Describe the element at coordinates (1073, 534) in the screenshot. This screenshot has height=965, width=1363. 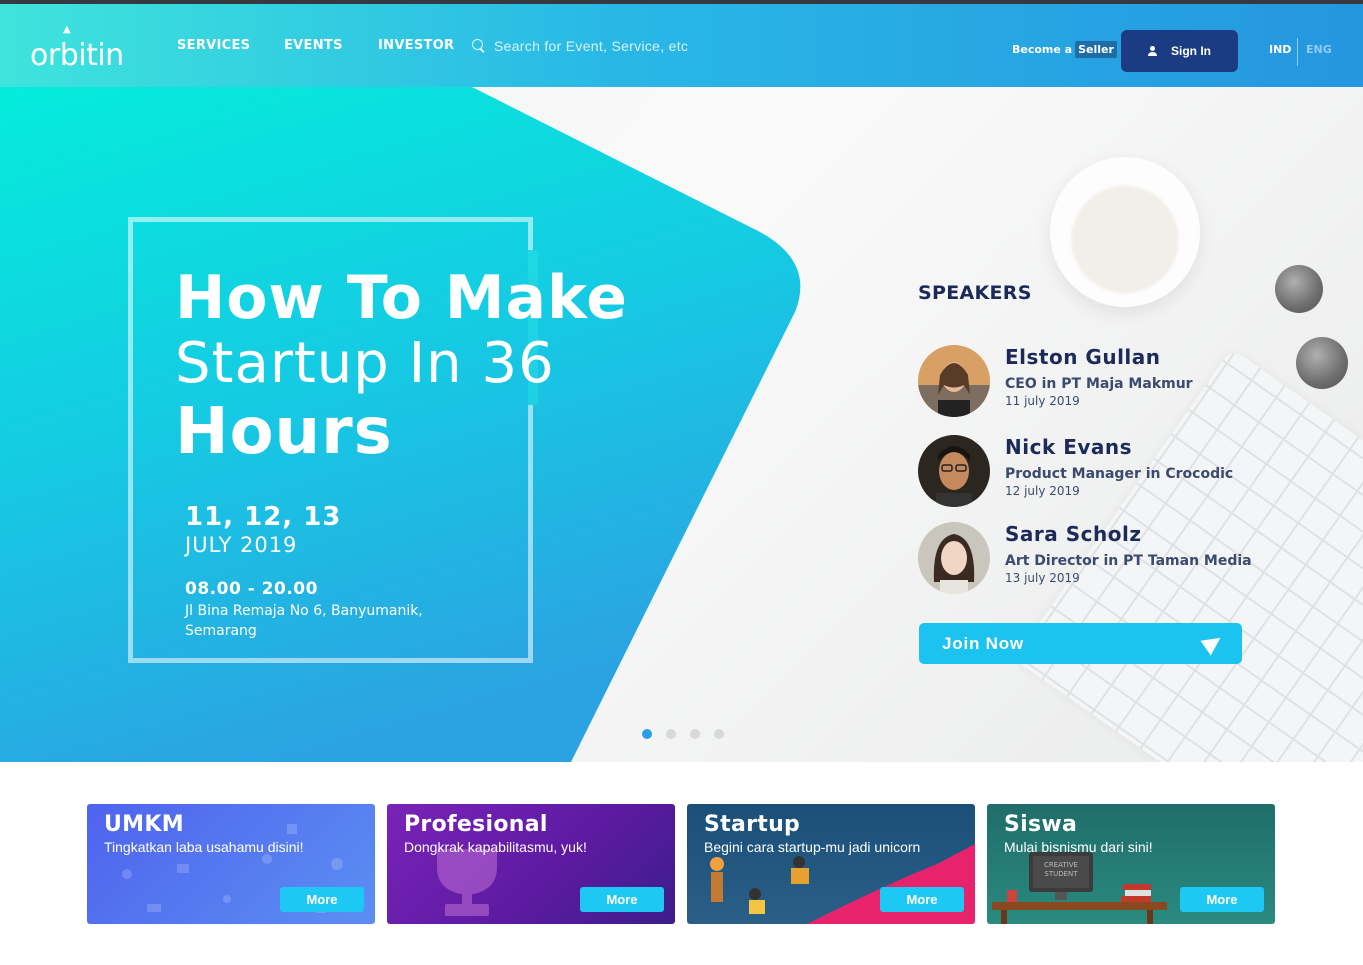
I see `speaker-name: Sara Scholz` at that location.